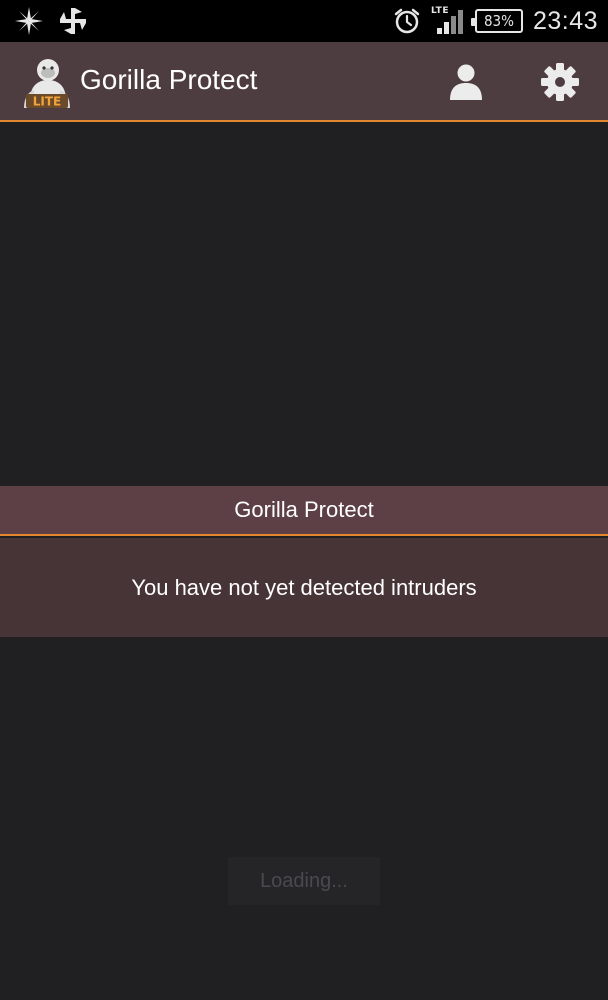 Image resolution: width=608 pixels, height=1000 pixels. I want to click on status-bar: LTE 83% 23:43, so click(304, 21).